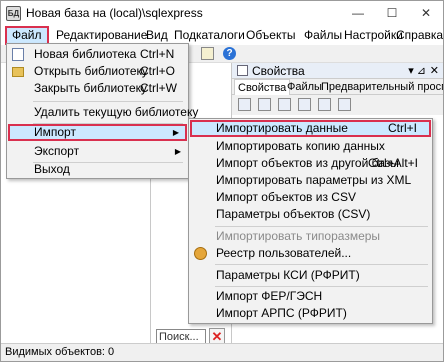 The height and width of the screenshot is (362, 444). What do you see at coordinates (426, 13) in the screenshot?
I see `close-button: ✕` at bounding box center [426, 13].